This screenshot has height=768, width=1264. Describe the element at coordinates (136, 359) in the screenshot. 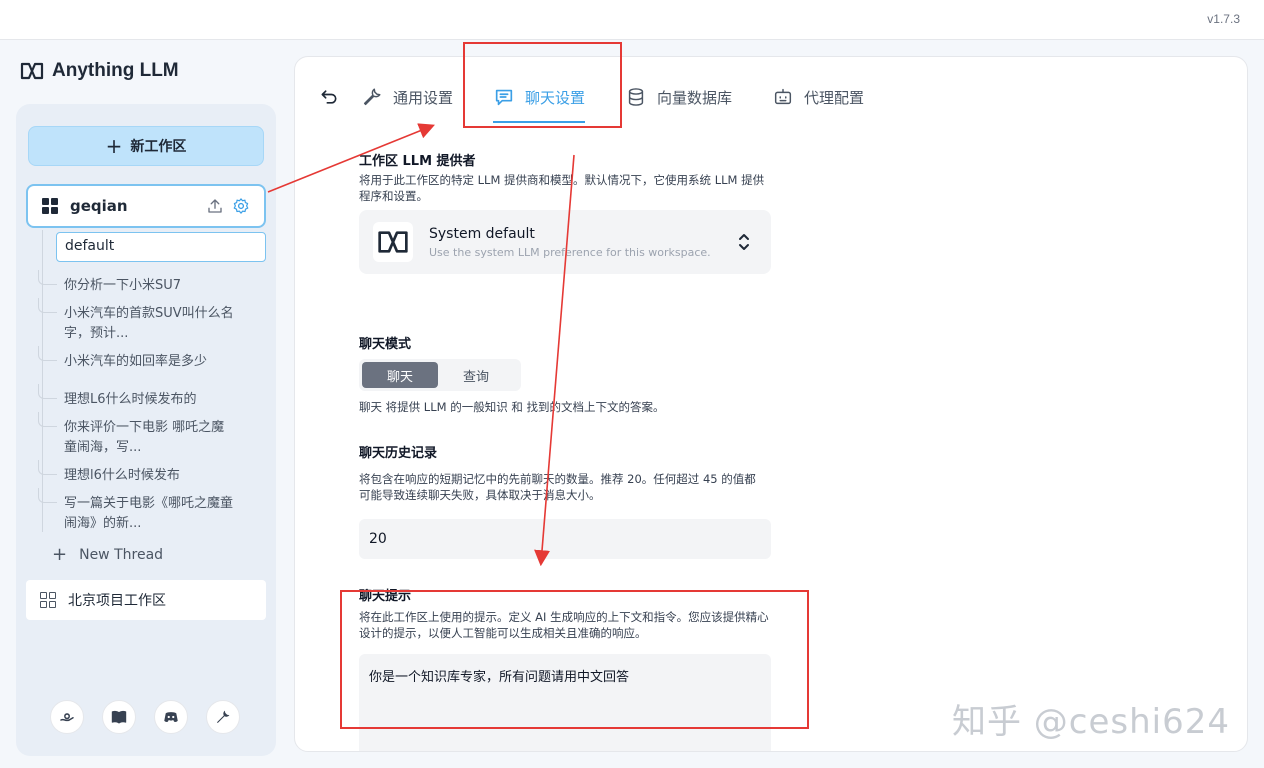

I see `thread-item: 小米汽车的如回率是多少` at that location.